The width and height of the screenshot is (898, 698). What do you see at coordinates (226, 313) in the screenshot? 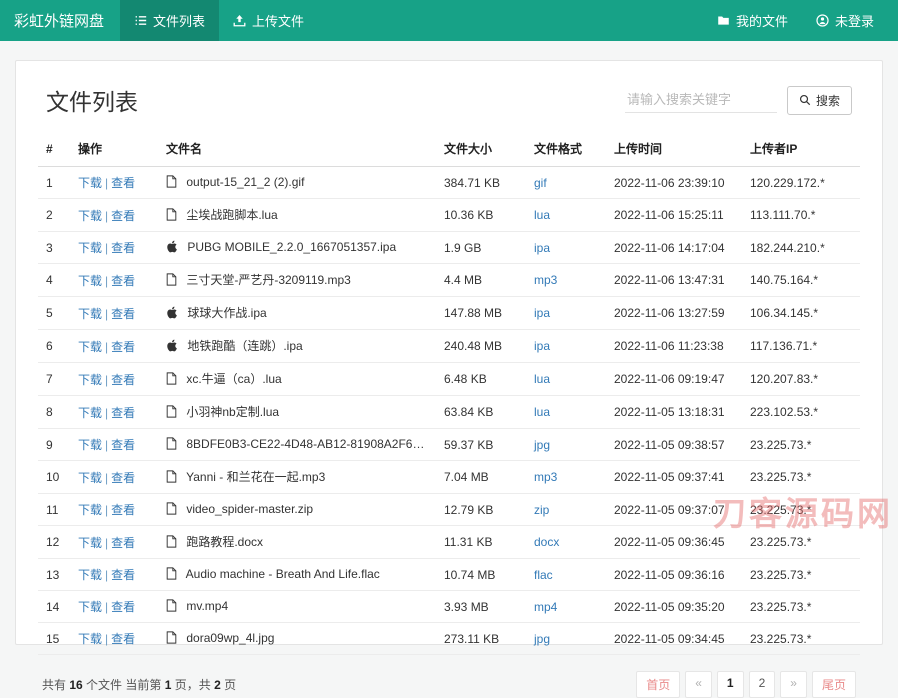
I see `file-name: 球球大作战.ipa` at bounding box center [226, 313].